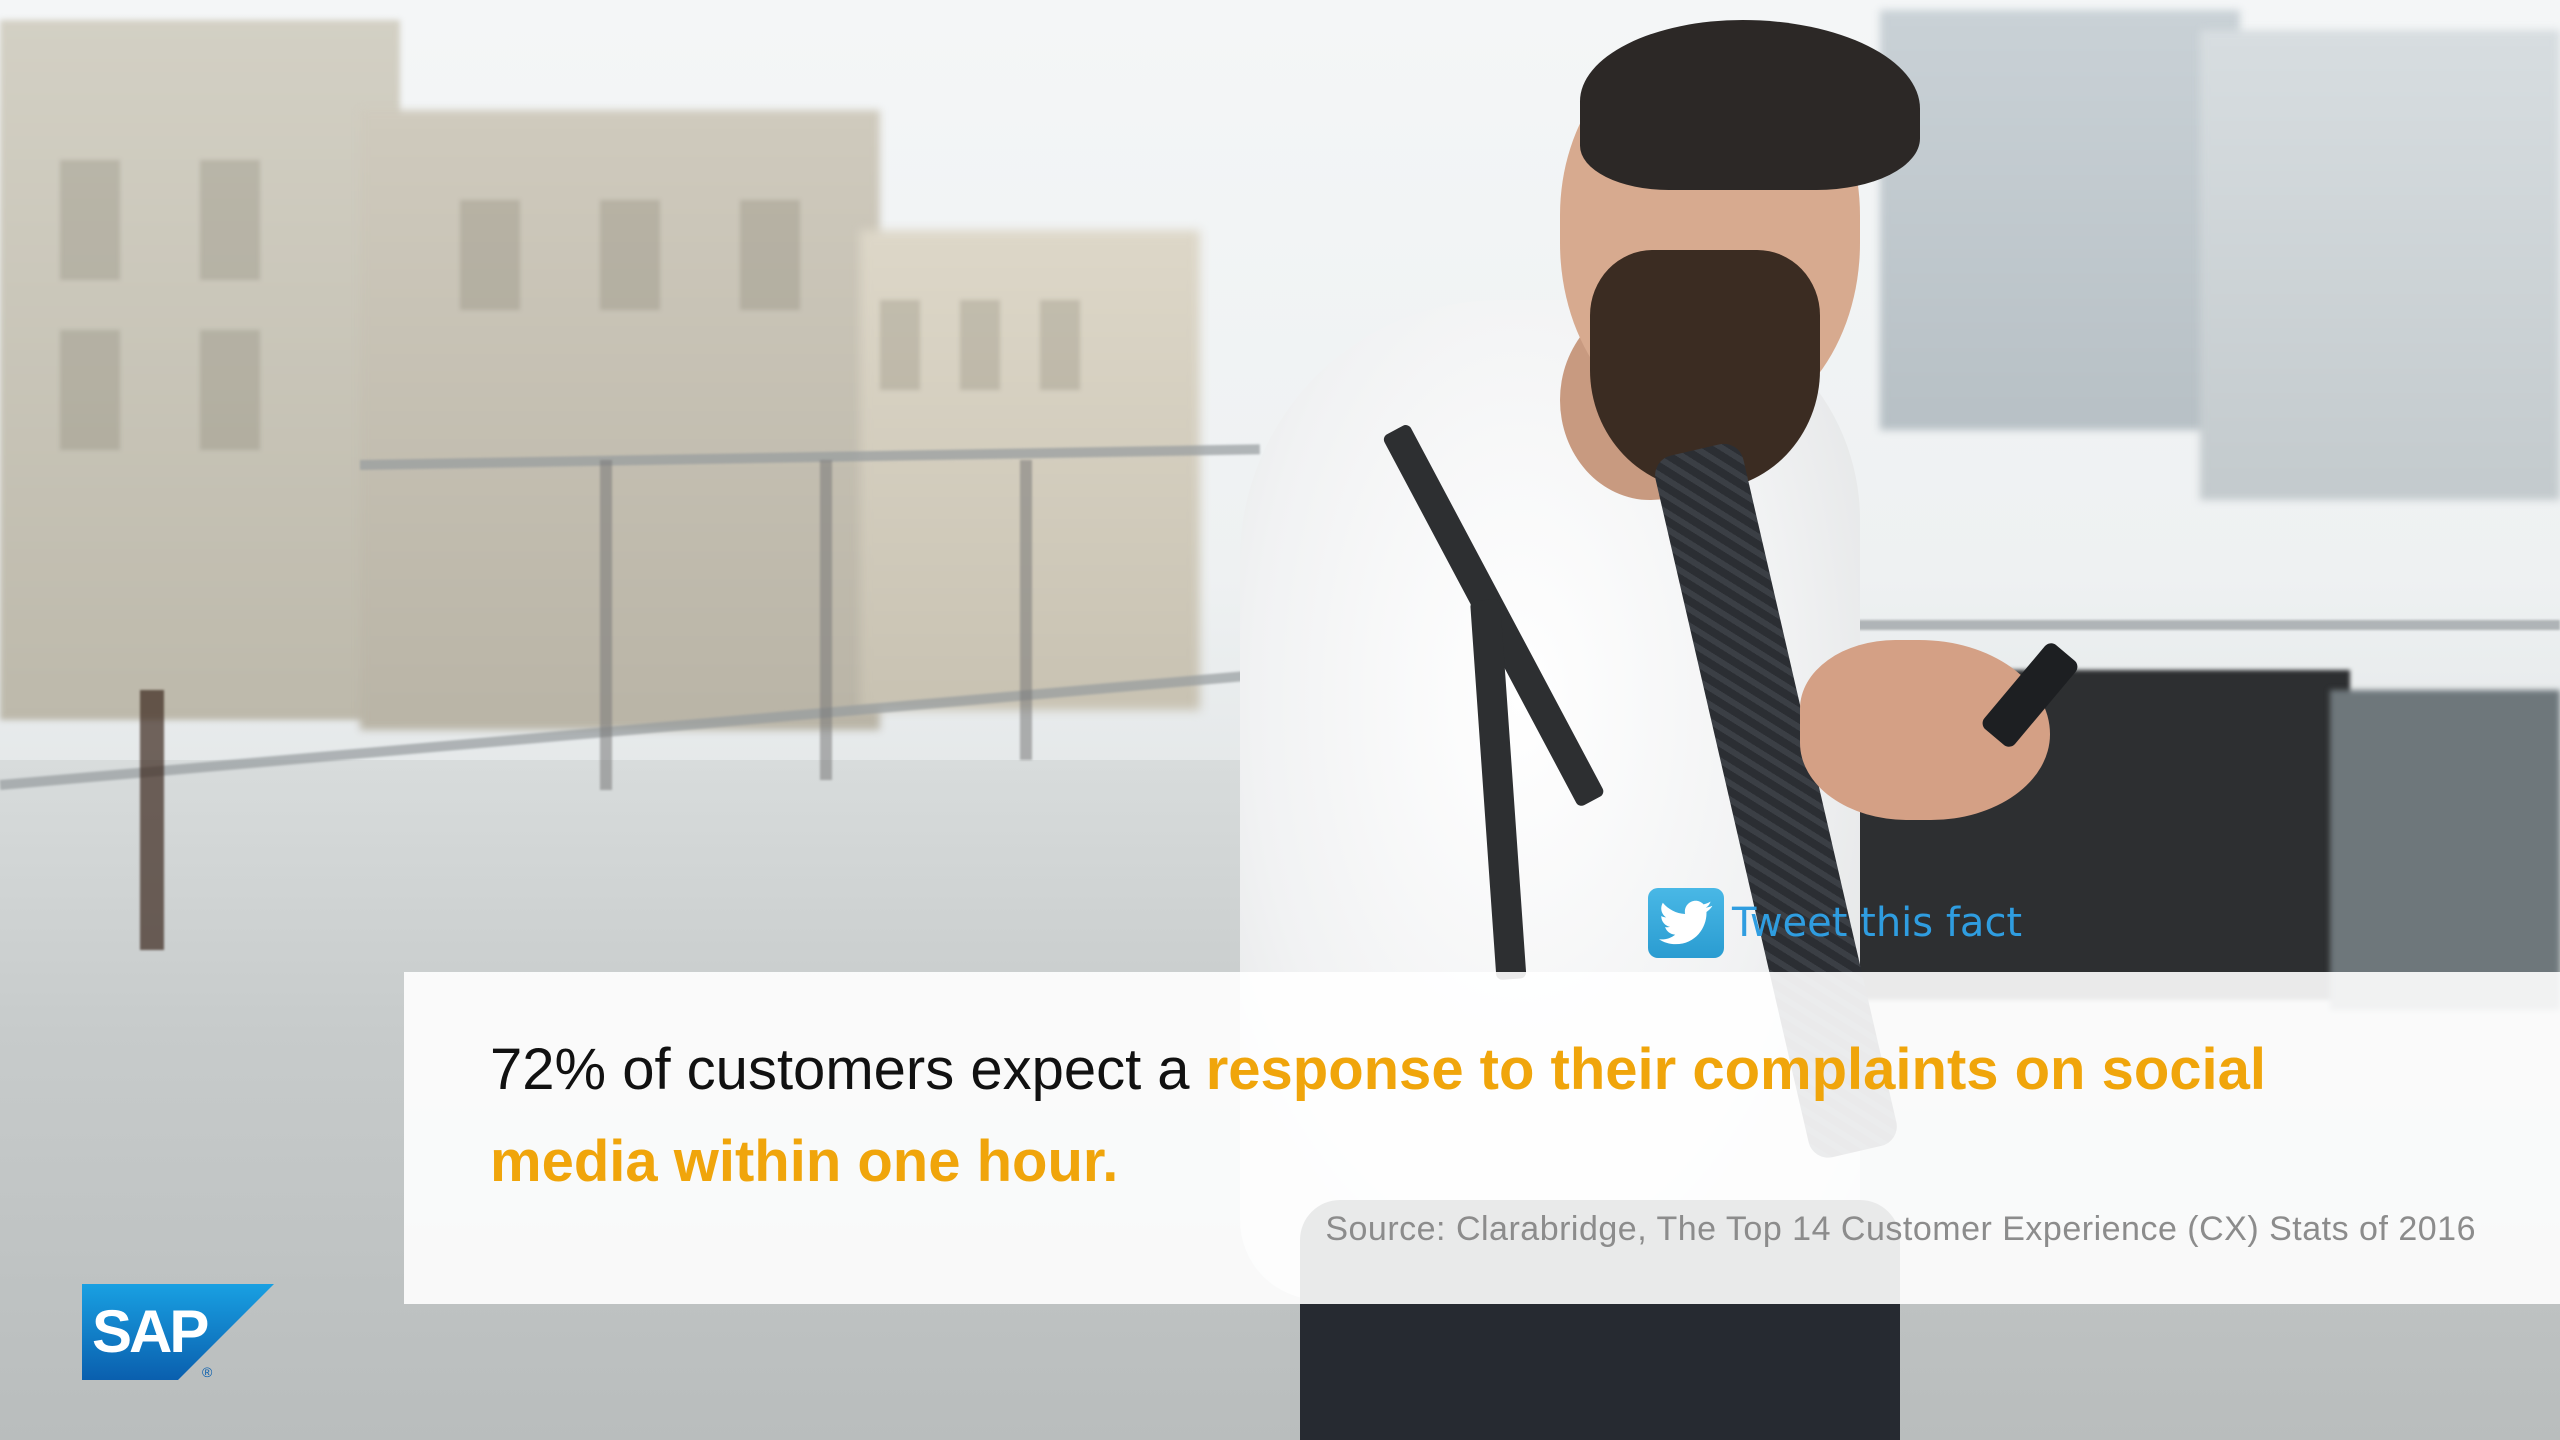  I want to click on railing, so click(2180, 625).